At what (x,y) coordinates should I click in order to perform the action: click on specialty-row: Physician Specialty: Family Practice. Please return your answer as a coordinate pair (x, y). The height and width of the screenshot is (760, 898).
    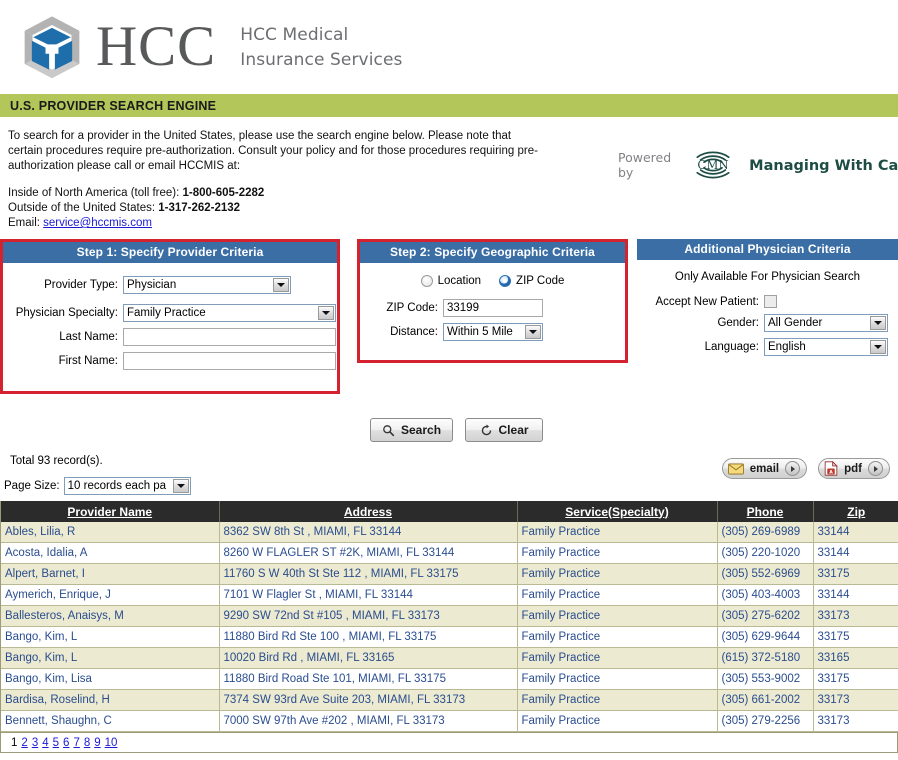
    Looking at the image, I should click on (170, 313).